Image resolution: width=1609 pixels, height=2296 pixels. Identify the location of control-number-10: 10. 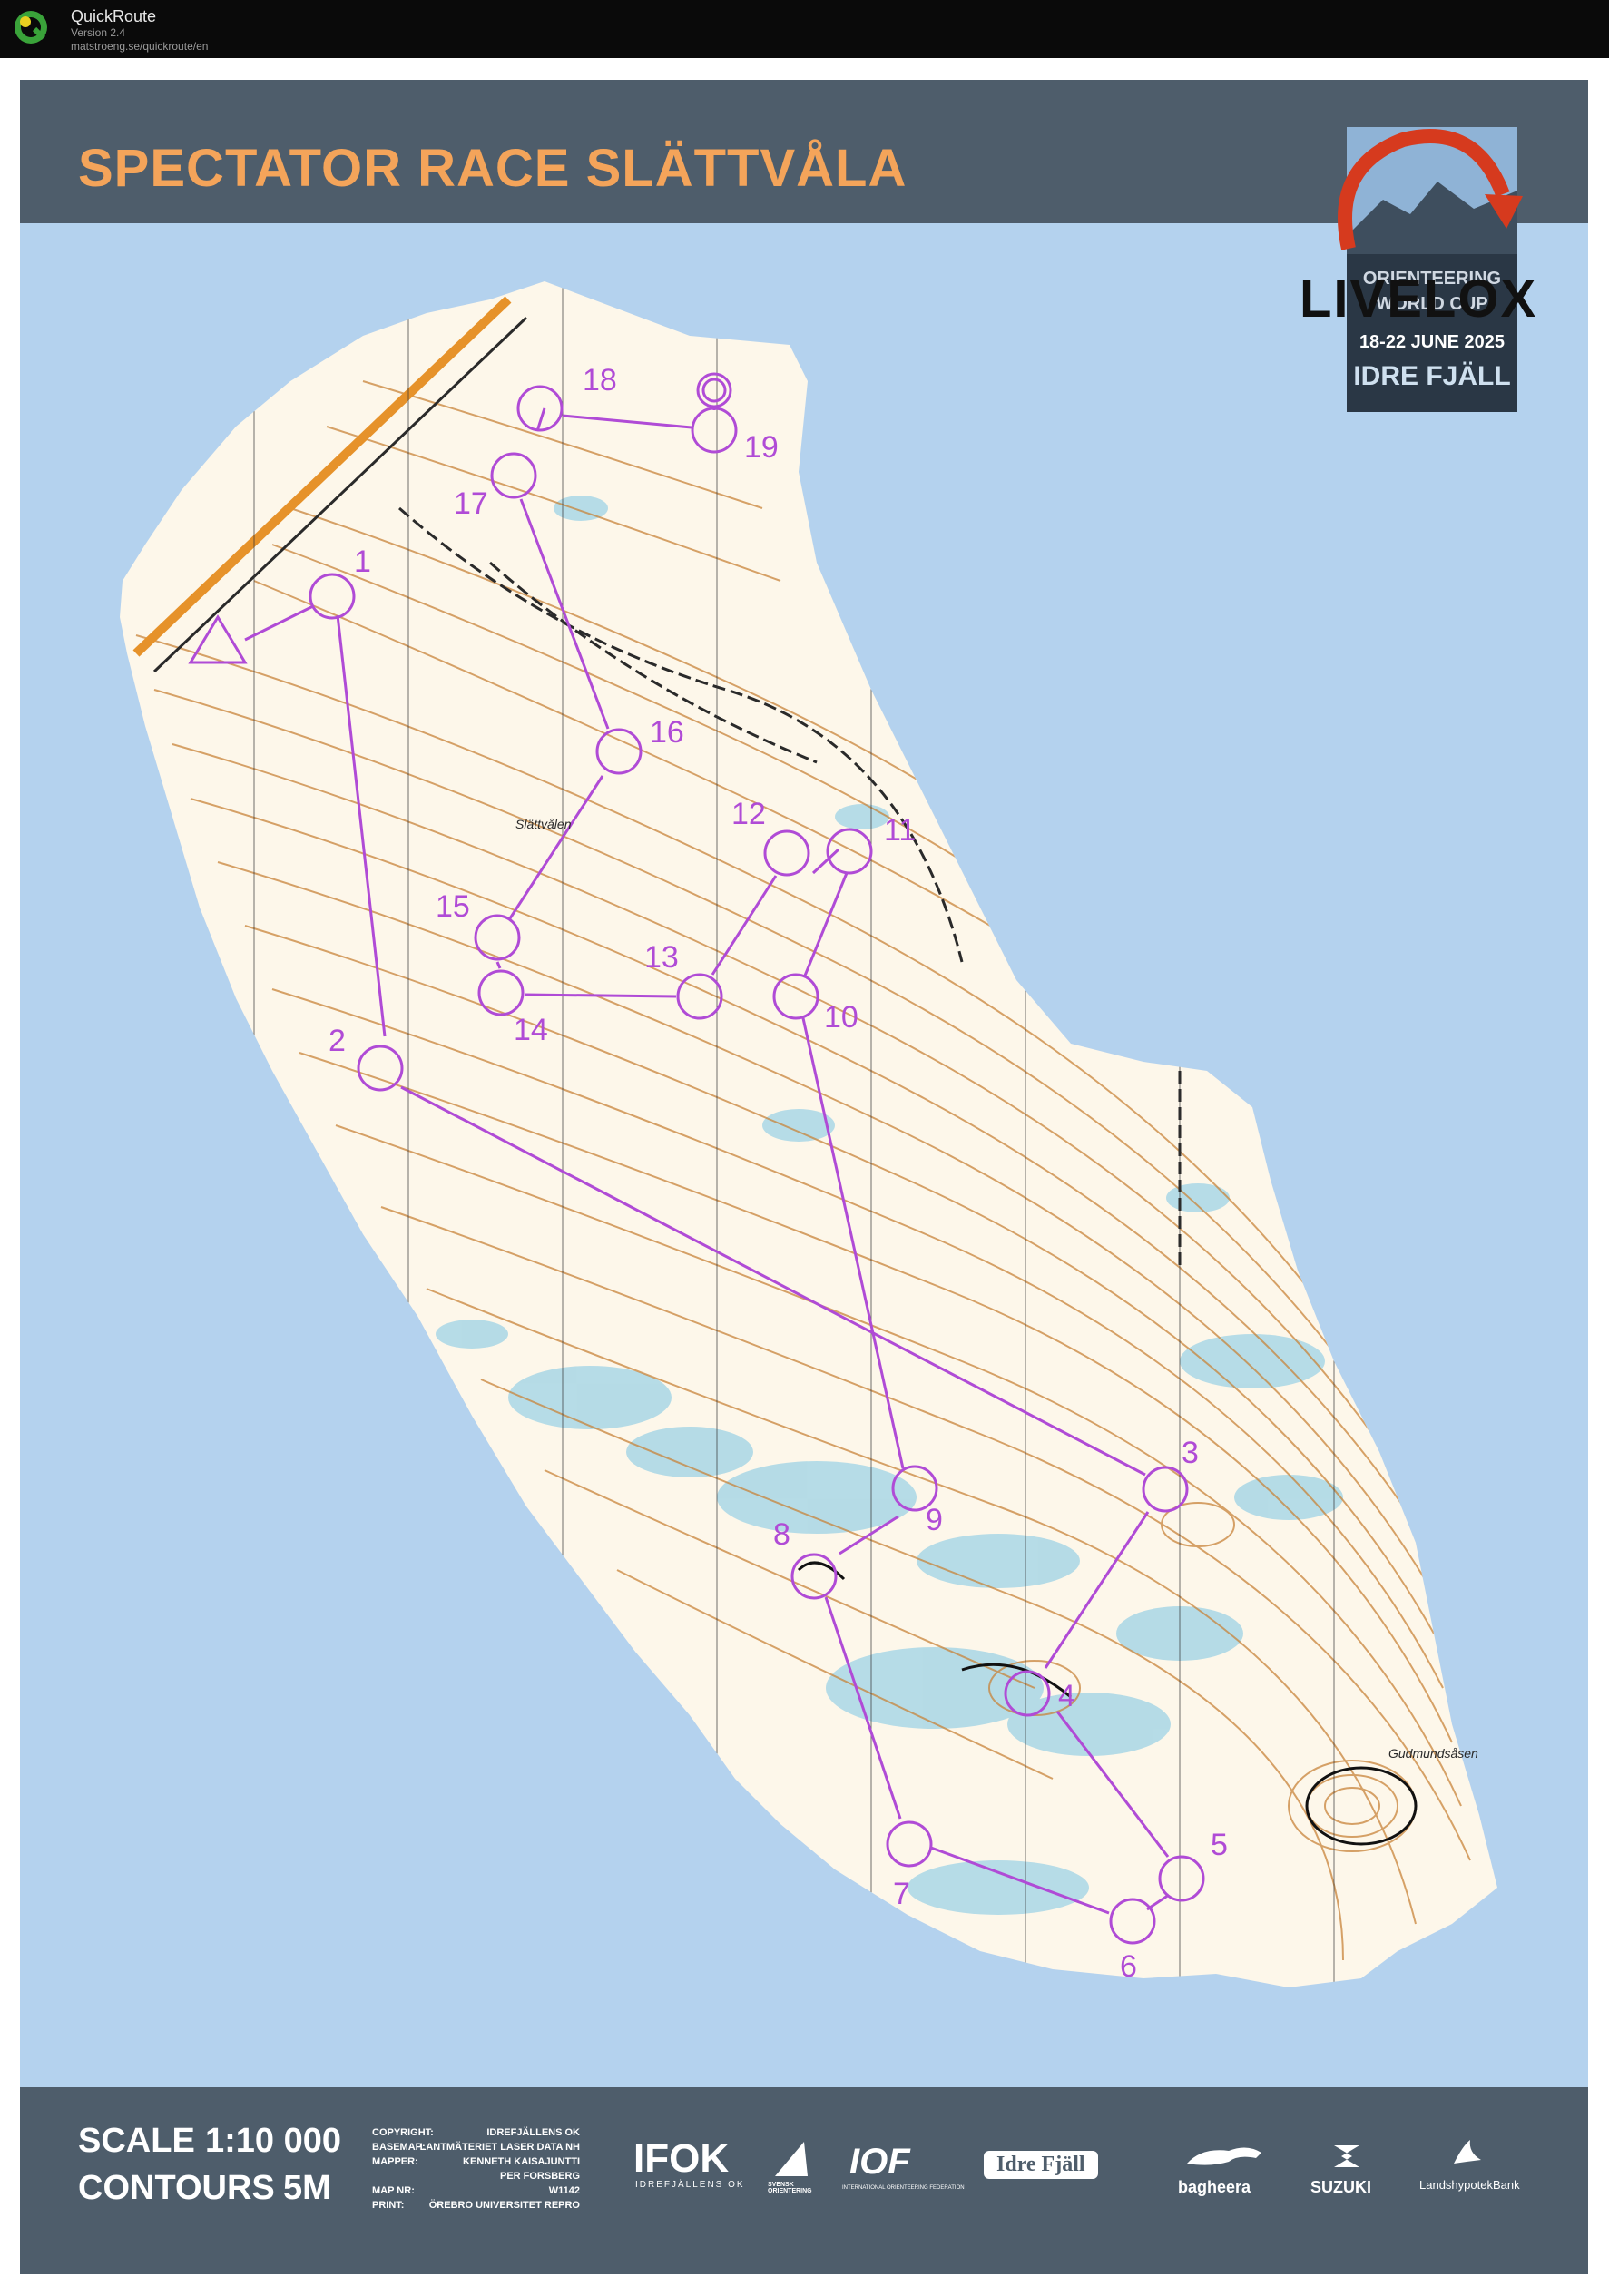
(841, 1017).